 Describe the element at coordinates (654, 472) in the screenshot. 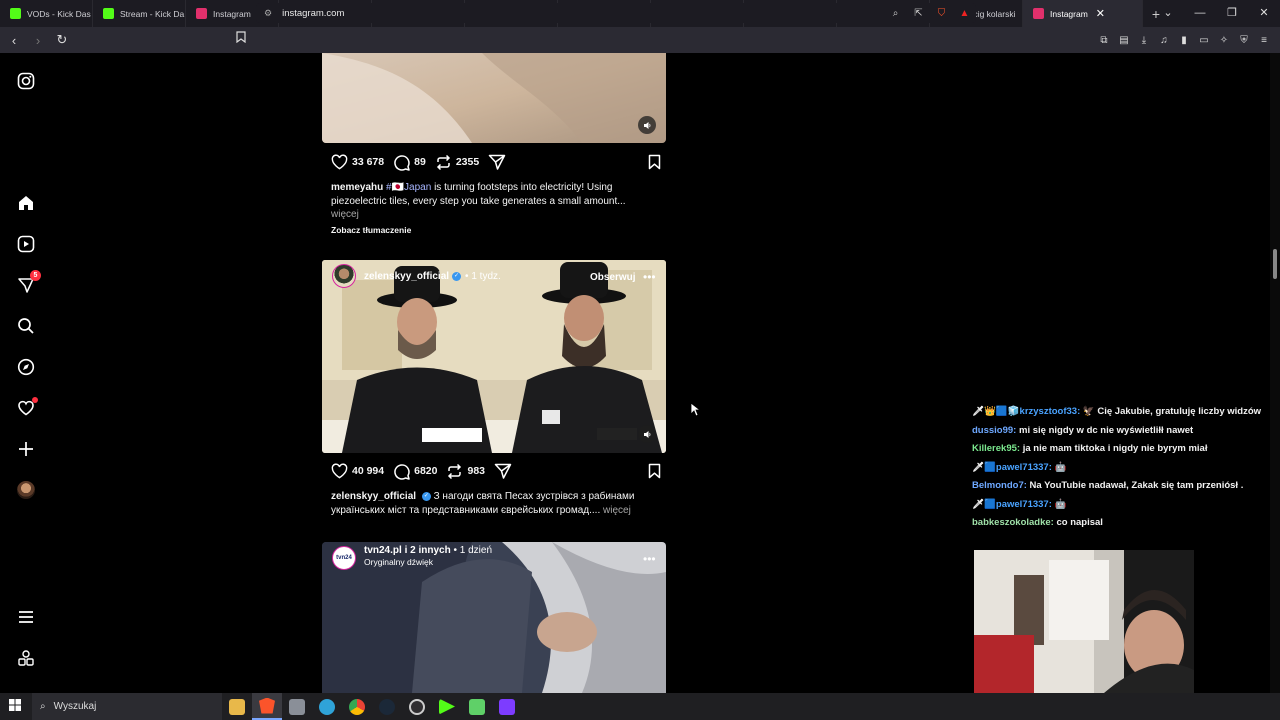

I see `post-2-save-button` at that location.